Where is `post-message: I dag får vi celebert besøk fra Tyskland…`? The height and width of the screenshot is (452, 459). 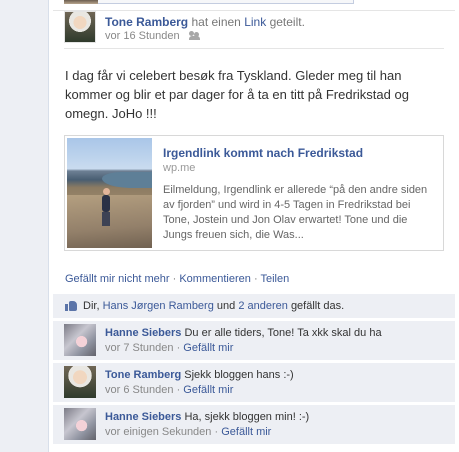 post-message: I dag får vi celebert besøk fra Tyskland… is located at coordinates (237, 94).